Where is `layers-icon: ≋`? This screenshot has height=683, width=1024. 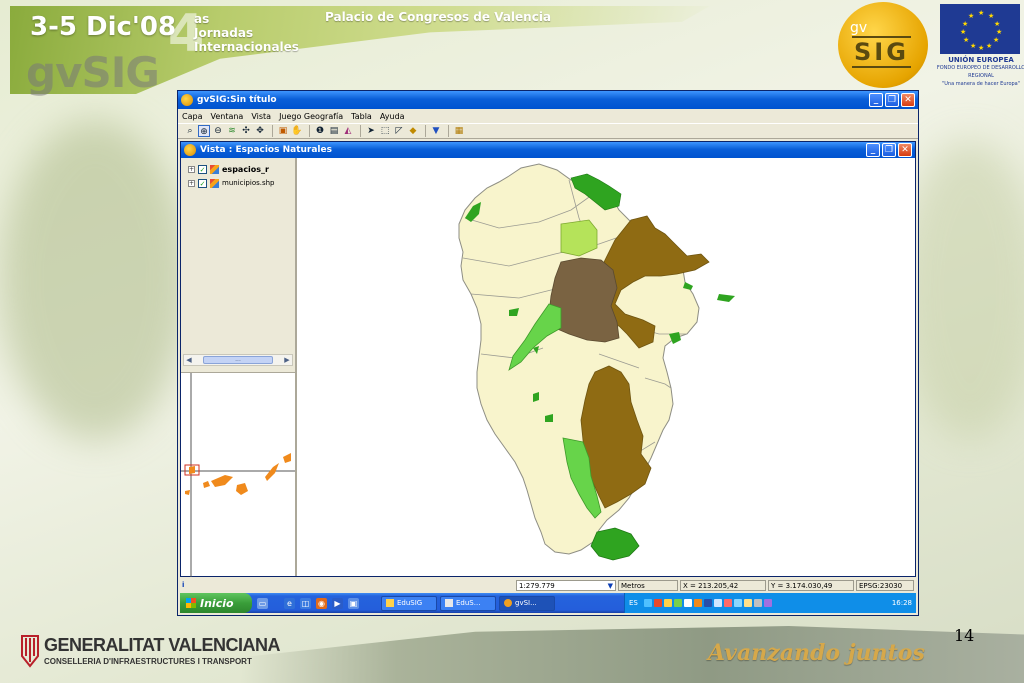 layers-icon: ≋ is located at coordinates (232, 131).